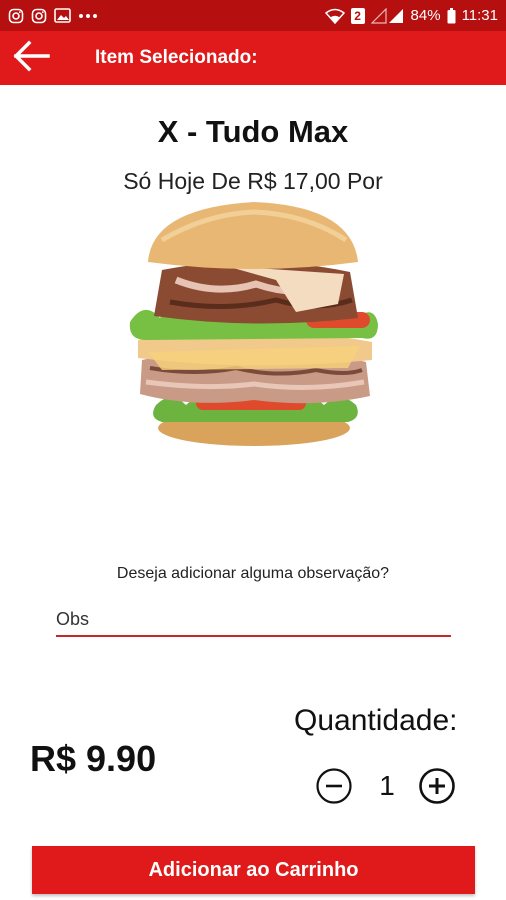 This screenshot has height=900, width=506. I want to click on observation-input, so click(253, 620).